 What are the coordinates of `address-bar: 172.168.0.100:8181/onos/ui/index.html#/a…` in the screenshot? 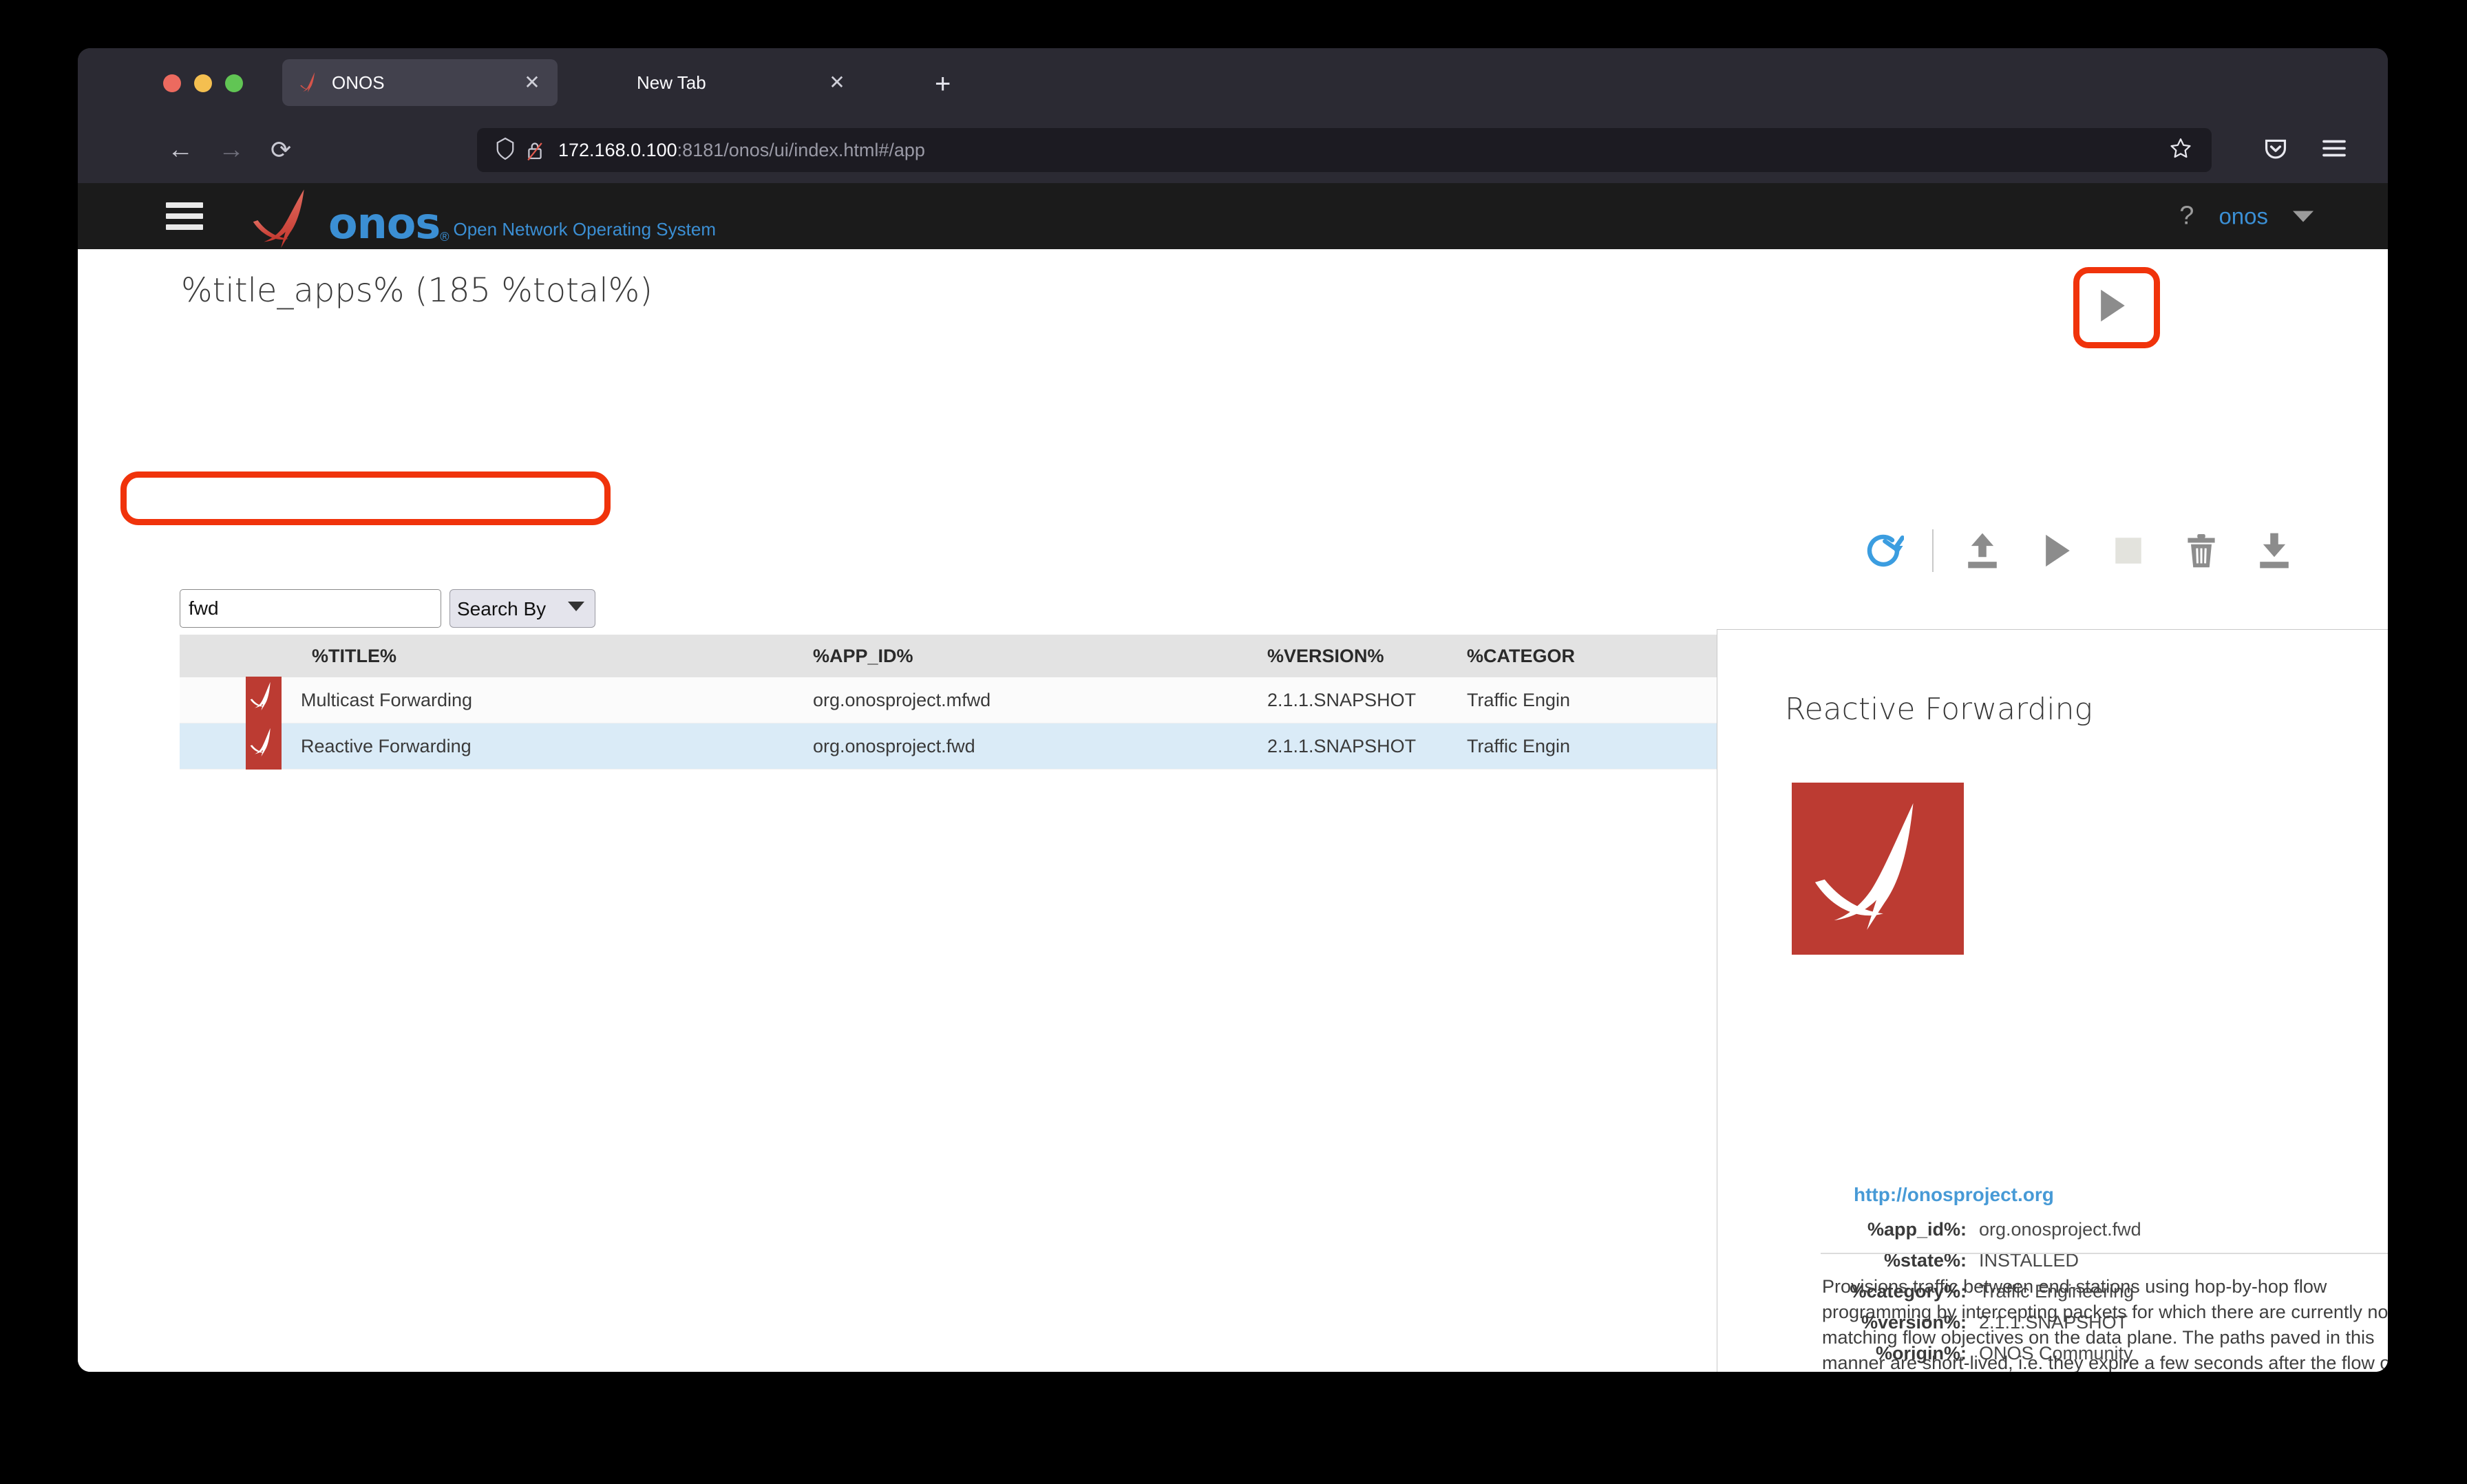 It's located at (1344, 150).